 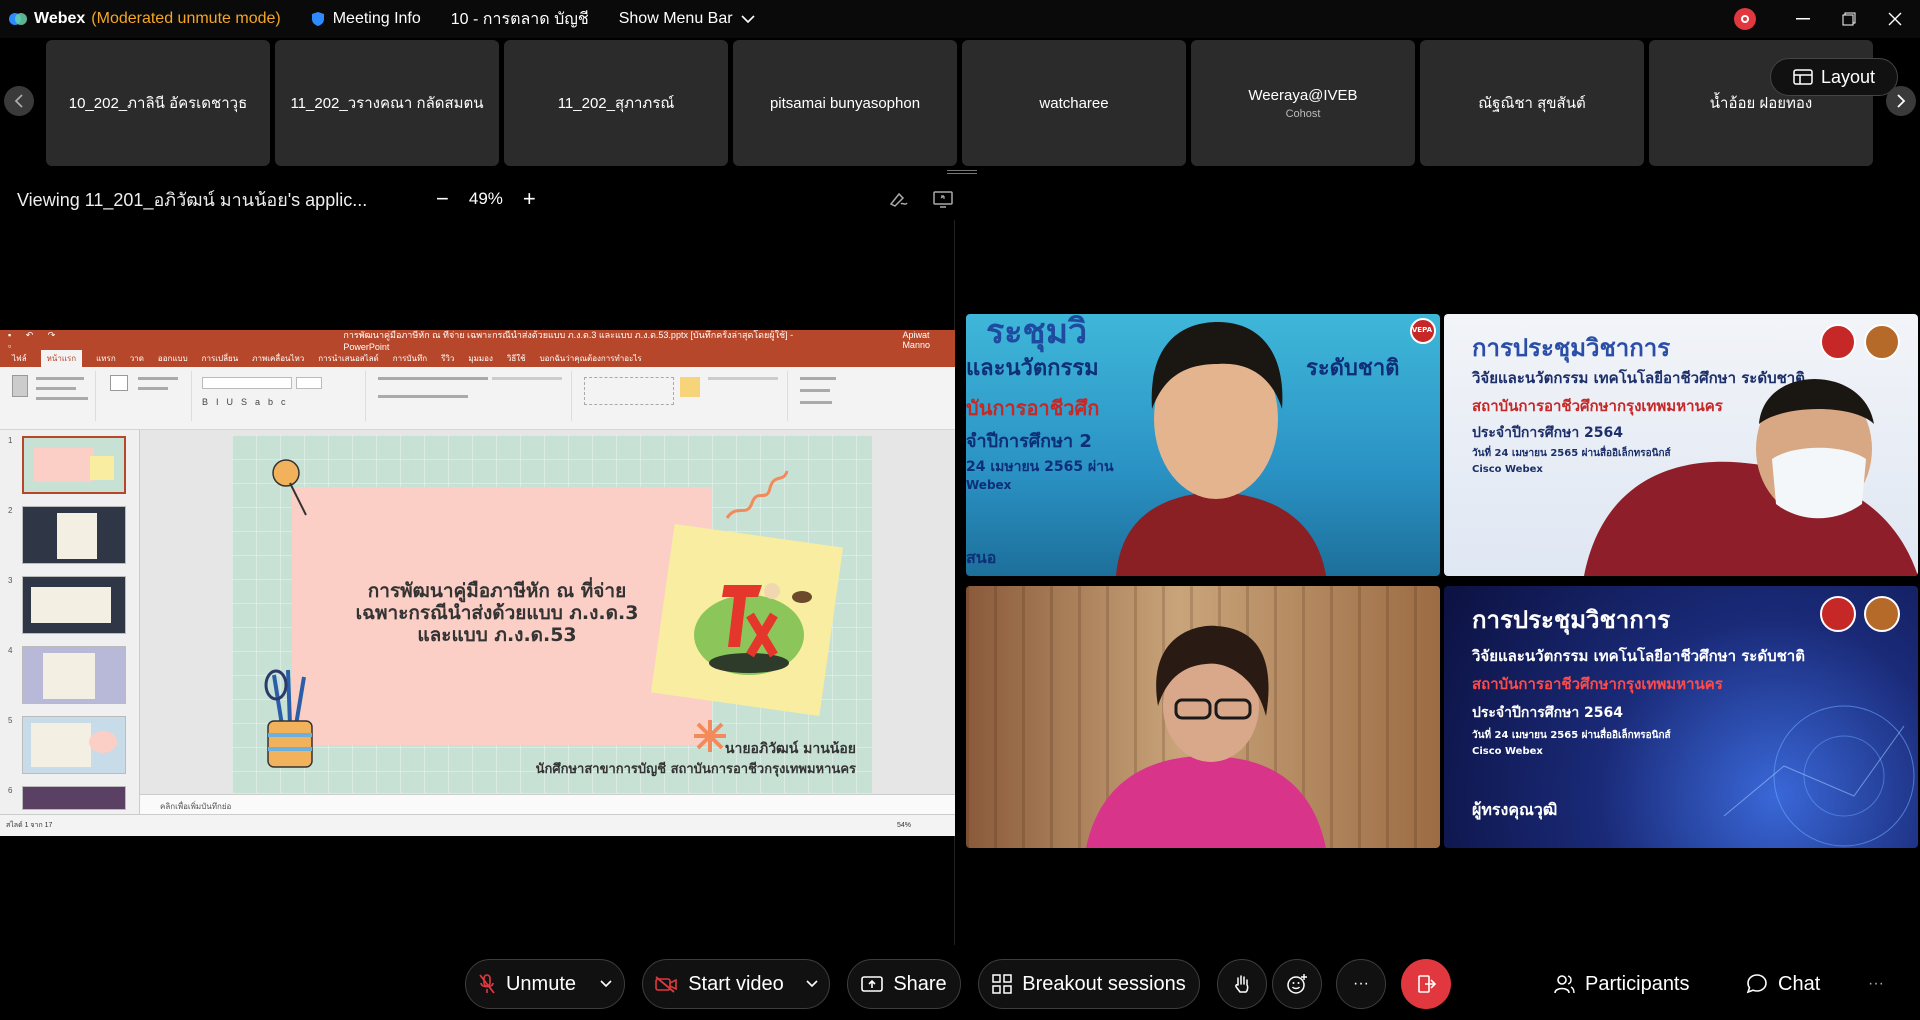 I want to click on raise-hand-button, so click(x=1242, y=984).